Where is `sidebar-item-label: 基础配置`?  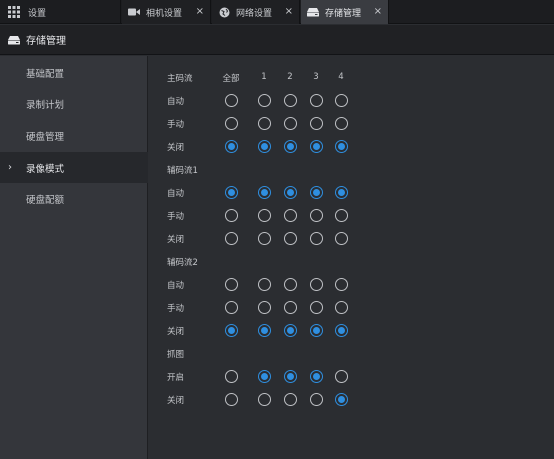
sidebar-item-label: 基础配置 is located at coordinates (45, 74).